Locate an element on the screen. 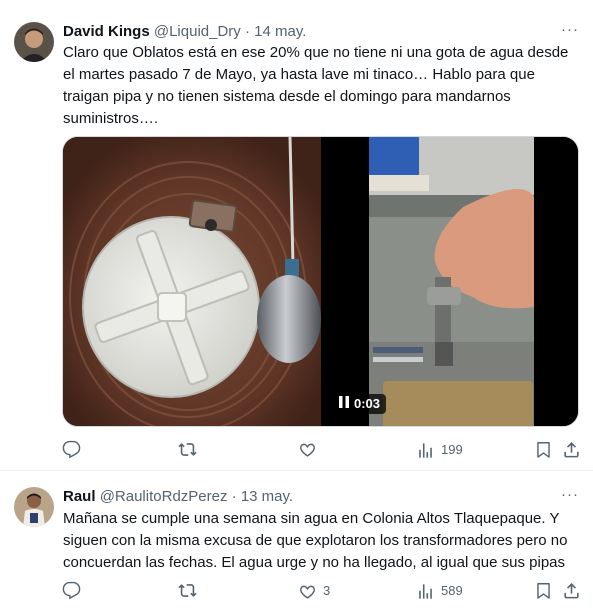  views-count: 199 is located at coordinates (452, 449).